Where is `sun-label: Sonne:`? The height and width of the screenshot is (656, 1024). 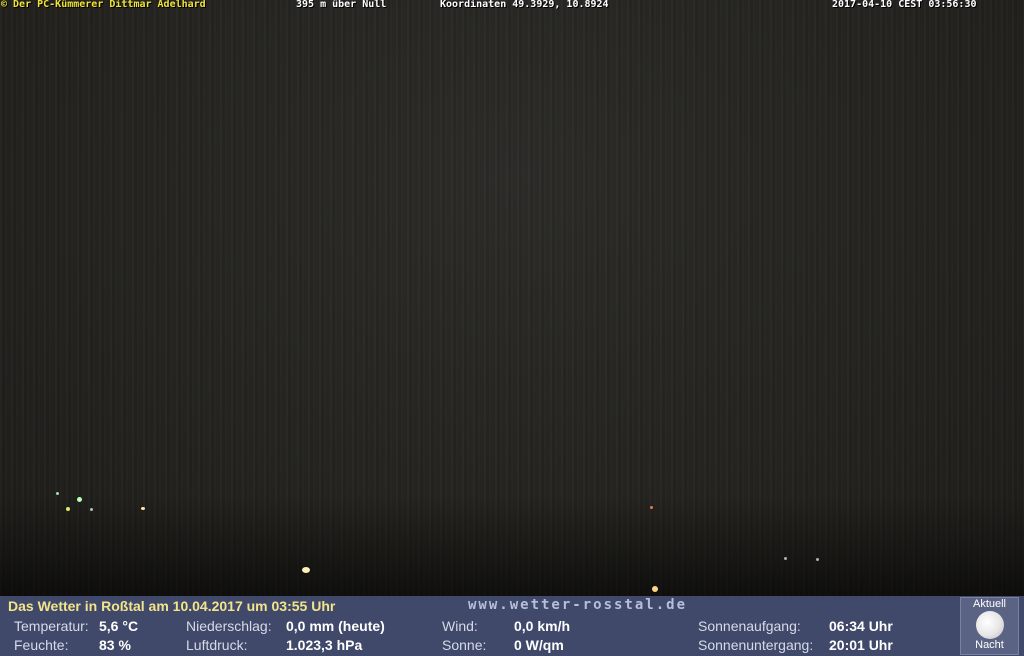 sun-label: Sonne: is located at coordinates (464, 645).